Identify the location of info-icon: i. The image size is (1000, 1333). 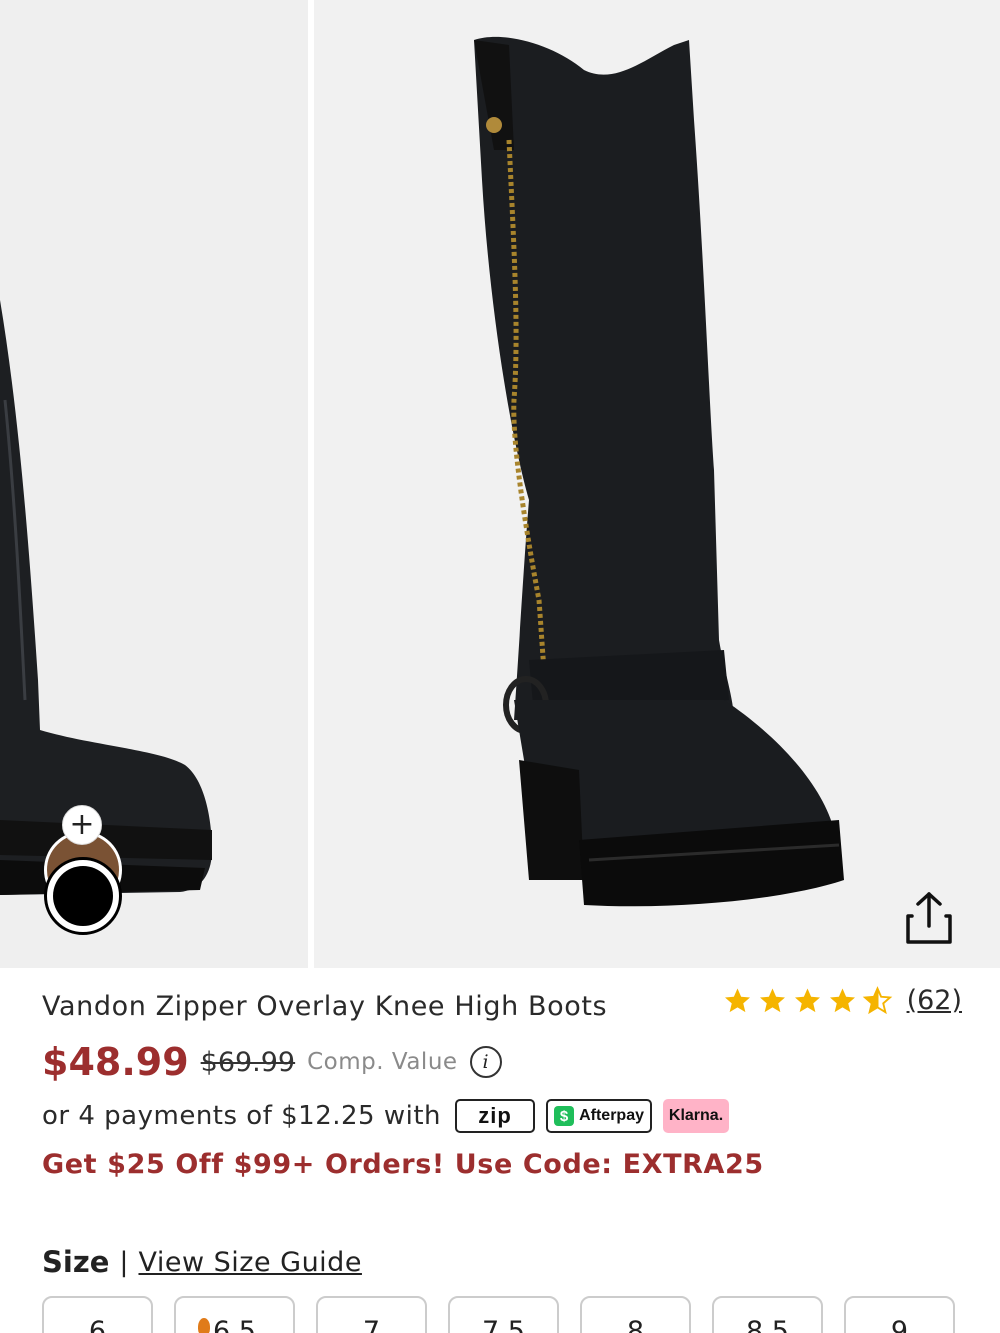
(485, 1062).